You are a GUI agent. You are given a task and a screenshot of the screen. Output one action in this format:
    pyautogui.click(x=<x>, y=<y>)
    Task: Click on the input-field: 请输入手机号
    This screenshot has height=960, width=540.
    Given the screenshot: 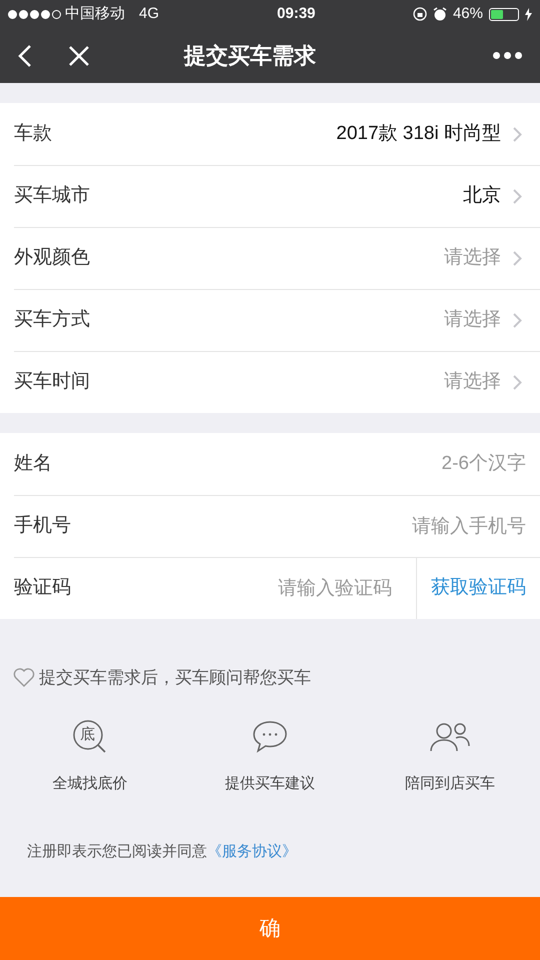 What is the action you would take?
    pyautogui.click(x=327, y=526)
    